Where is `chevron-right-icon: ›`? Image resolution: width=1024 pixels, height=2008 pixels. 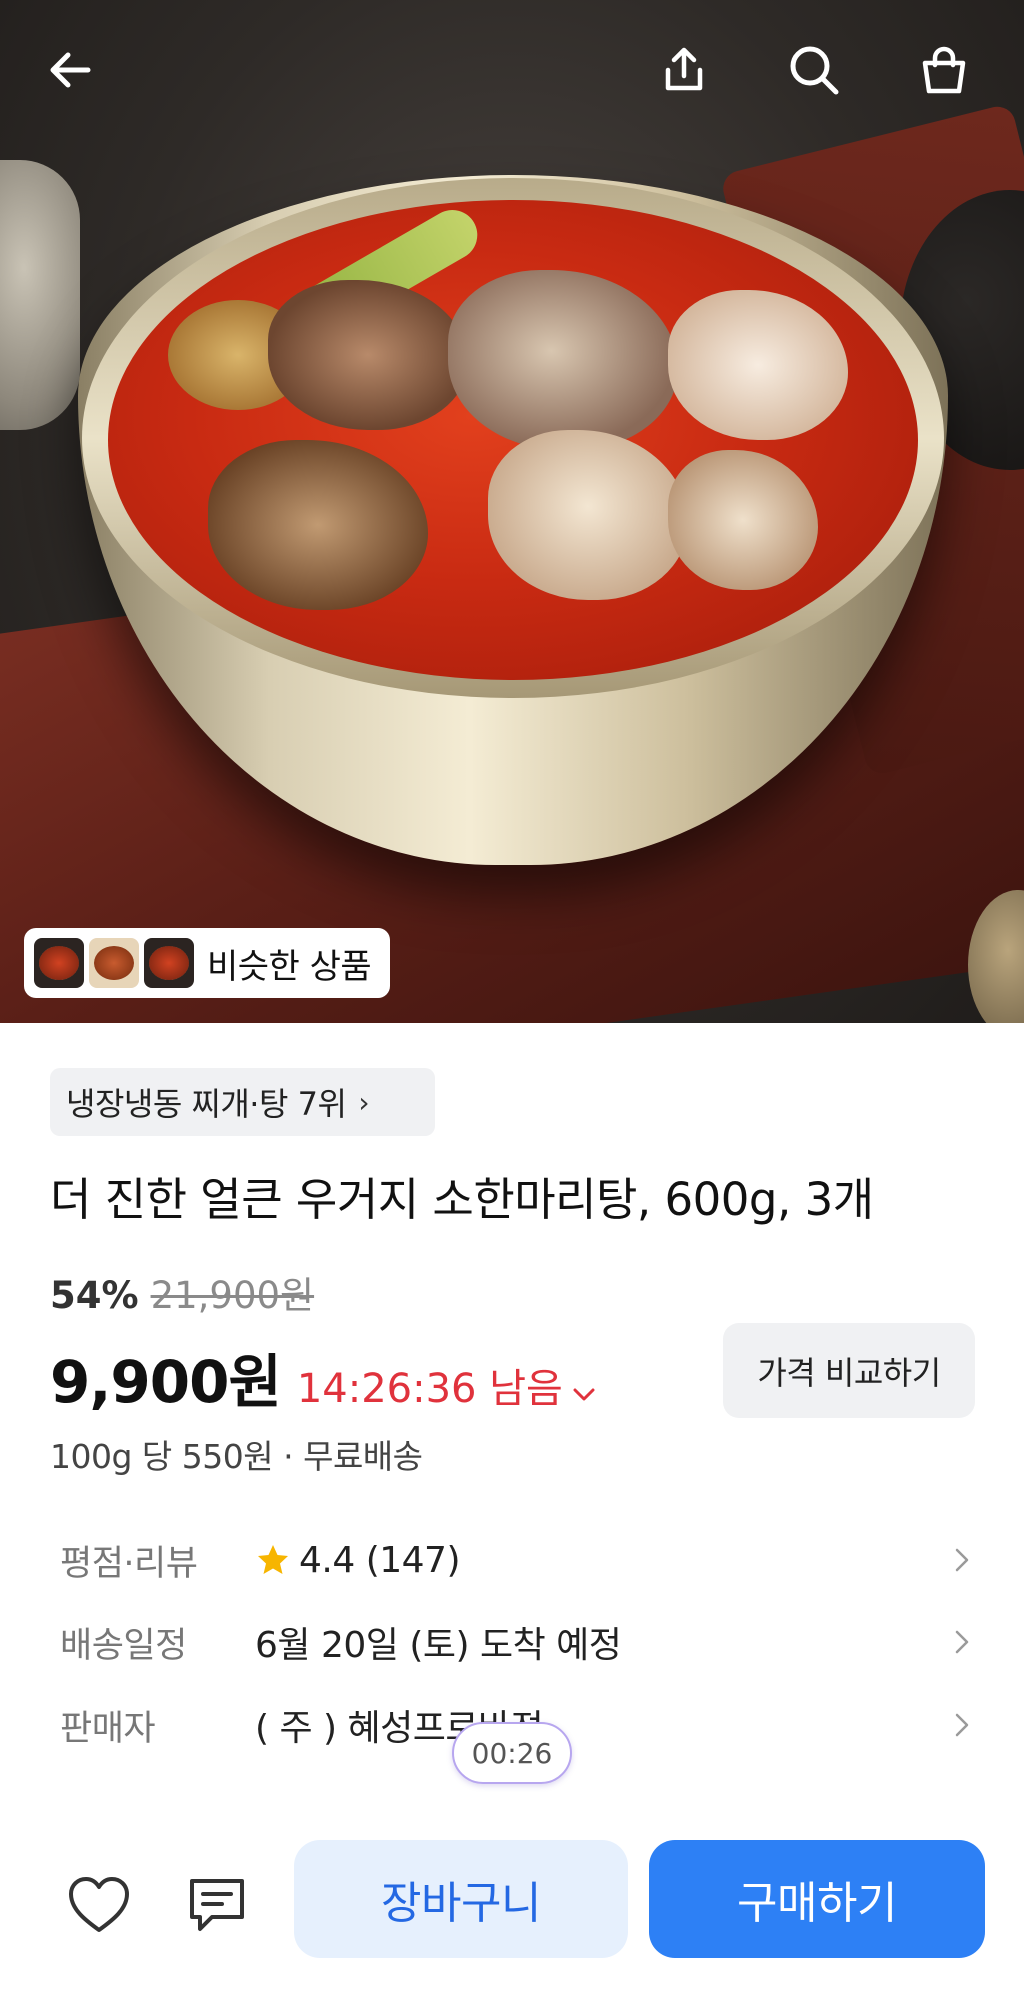 chevron-right-icon: › is located at coordinates (364, 1102).